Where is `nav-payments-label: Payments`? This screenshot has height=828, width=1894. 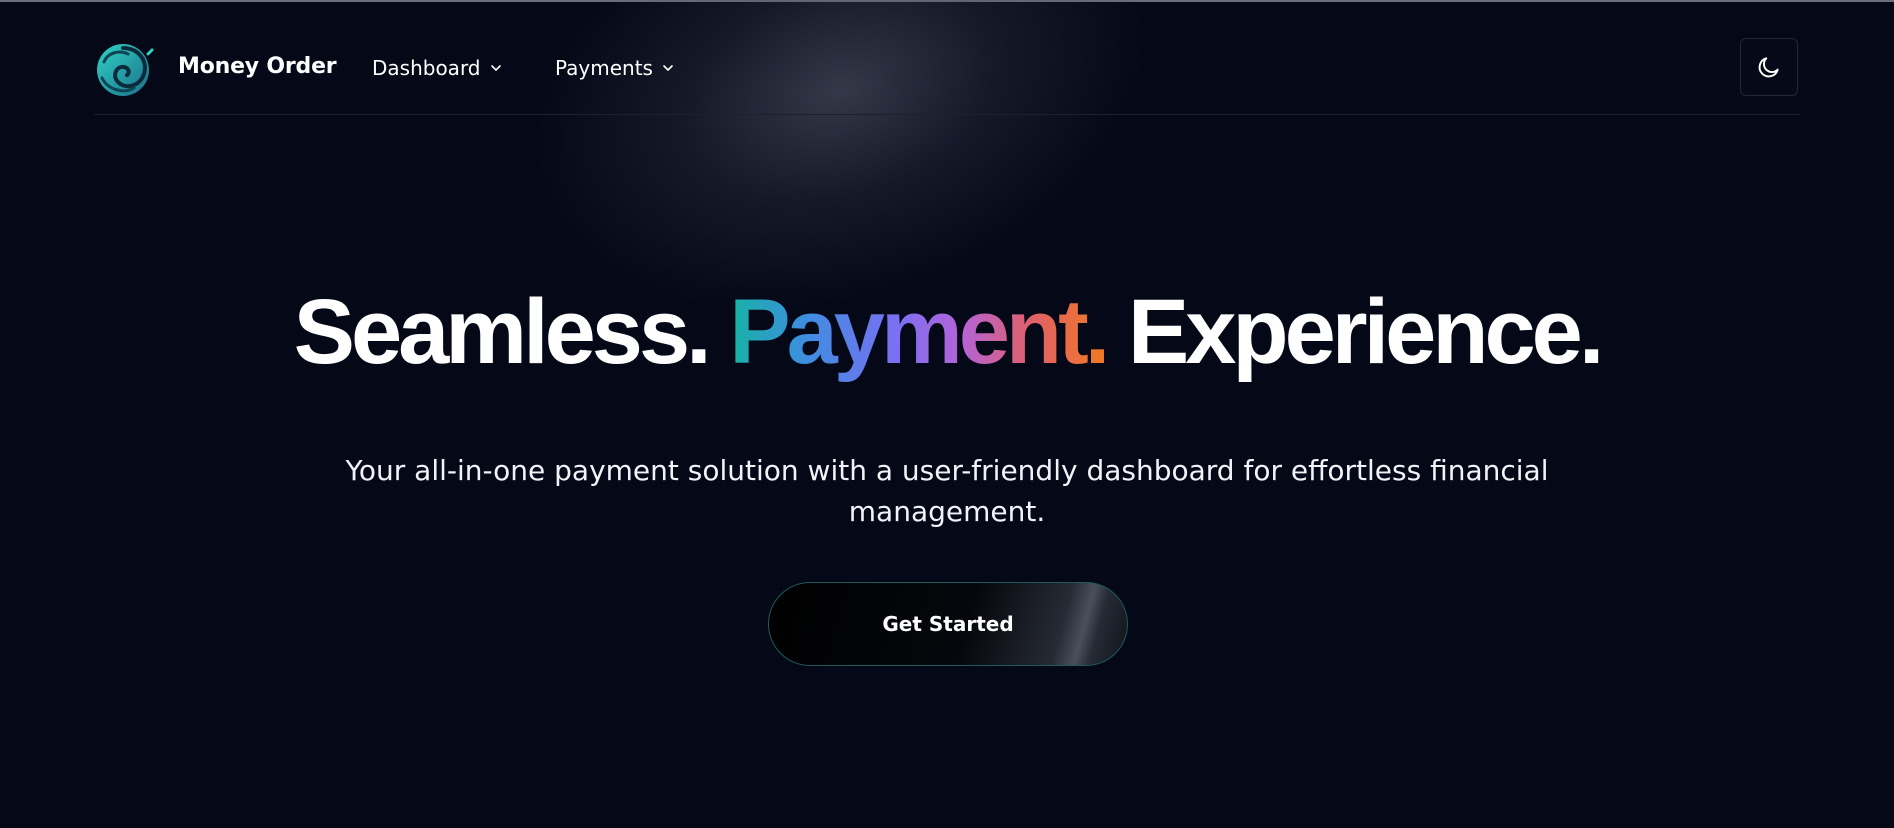 nav-payments-label: Payments is located at coordinates (604, 68).